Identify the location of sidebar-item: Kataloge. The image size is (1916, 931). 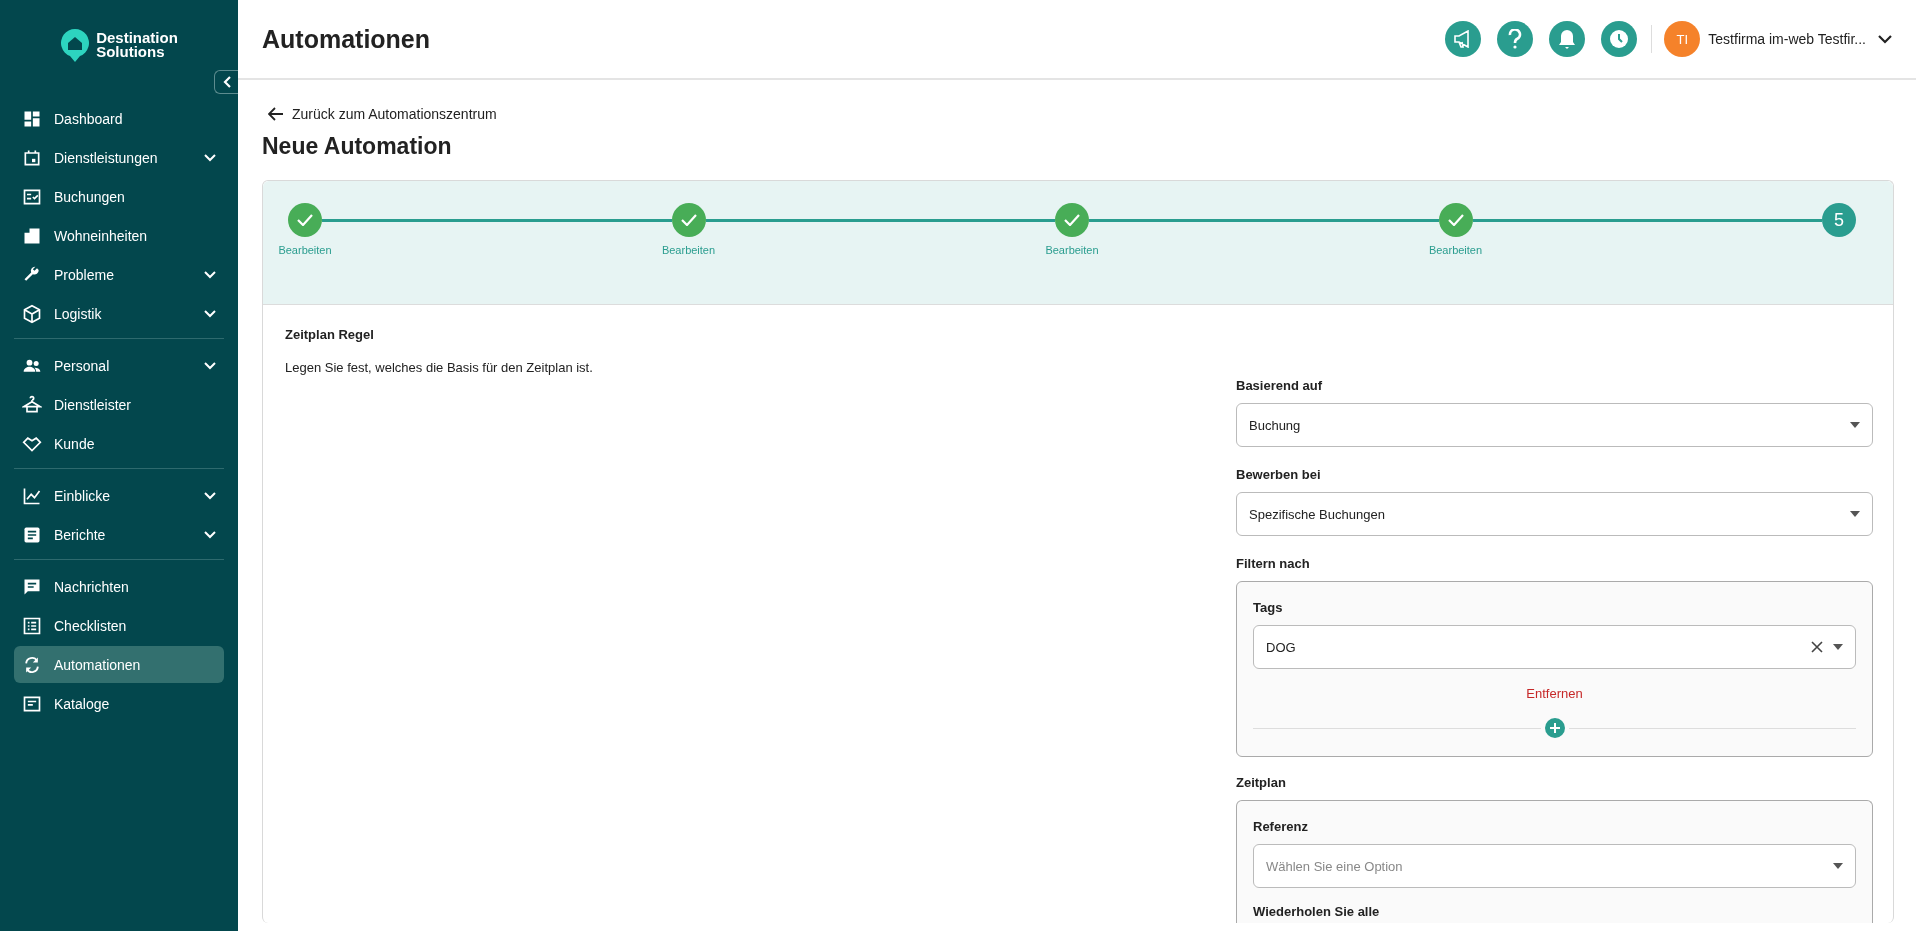
(119, 703).